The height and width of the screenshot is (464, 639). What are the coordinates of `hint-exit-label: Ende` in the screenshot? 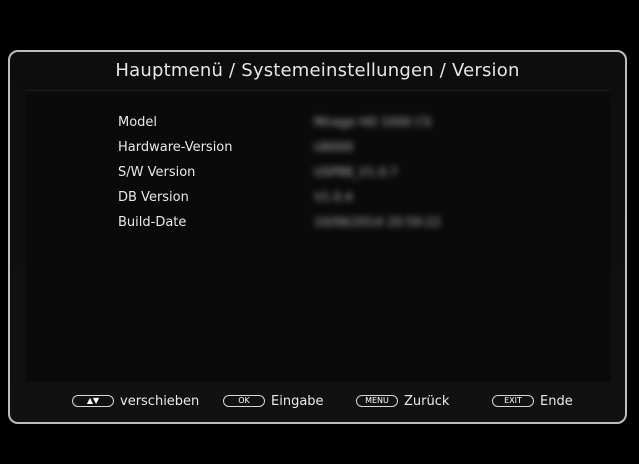 It's located at (556, 401).